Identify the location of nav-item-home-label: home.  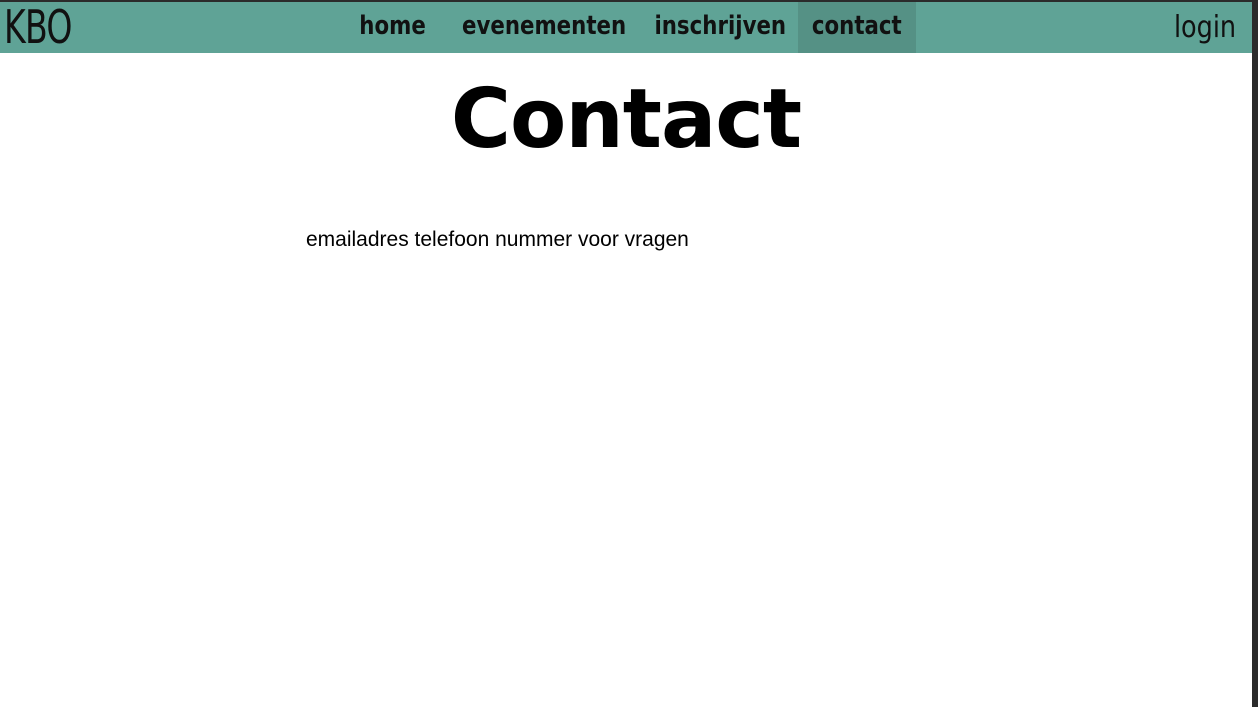
(392, 26).